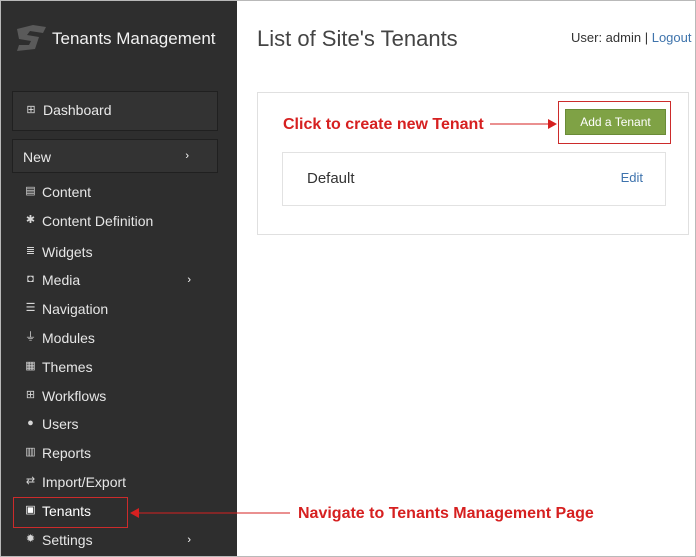 This screenshot has width=696, height=557. Describe the element at coordinates (134, 513) in the screenshot. I see `arrow-head-navigate` at that location.